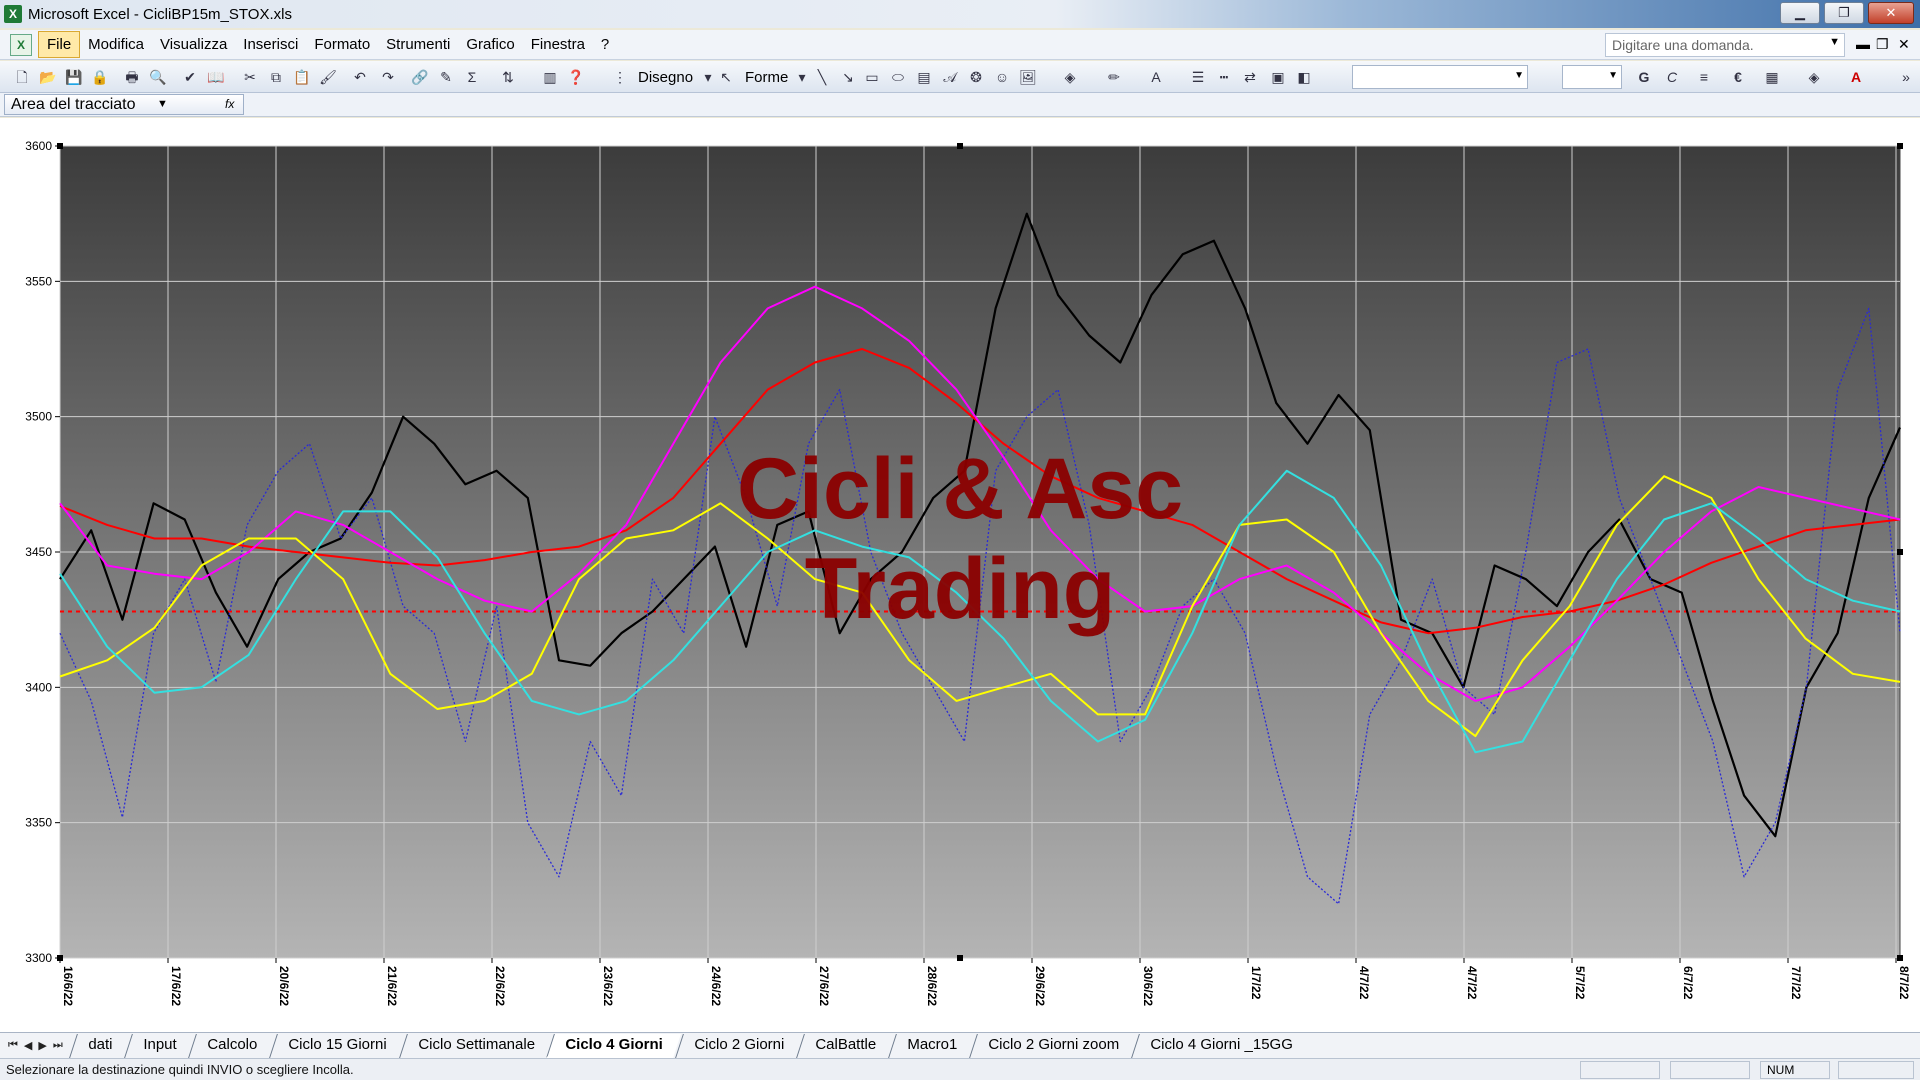  I want to click on redo-icon: ↷, so click(388, 77).